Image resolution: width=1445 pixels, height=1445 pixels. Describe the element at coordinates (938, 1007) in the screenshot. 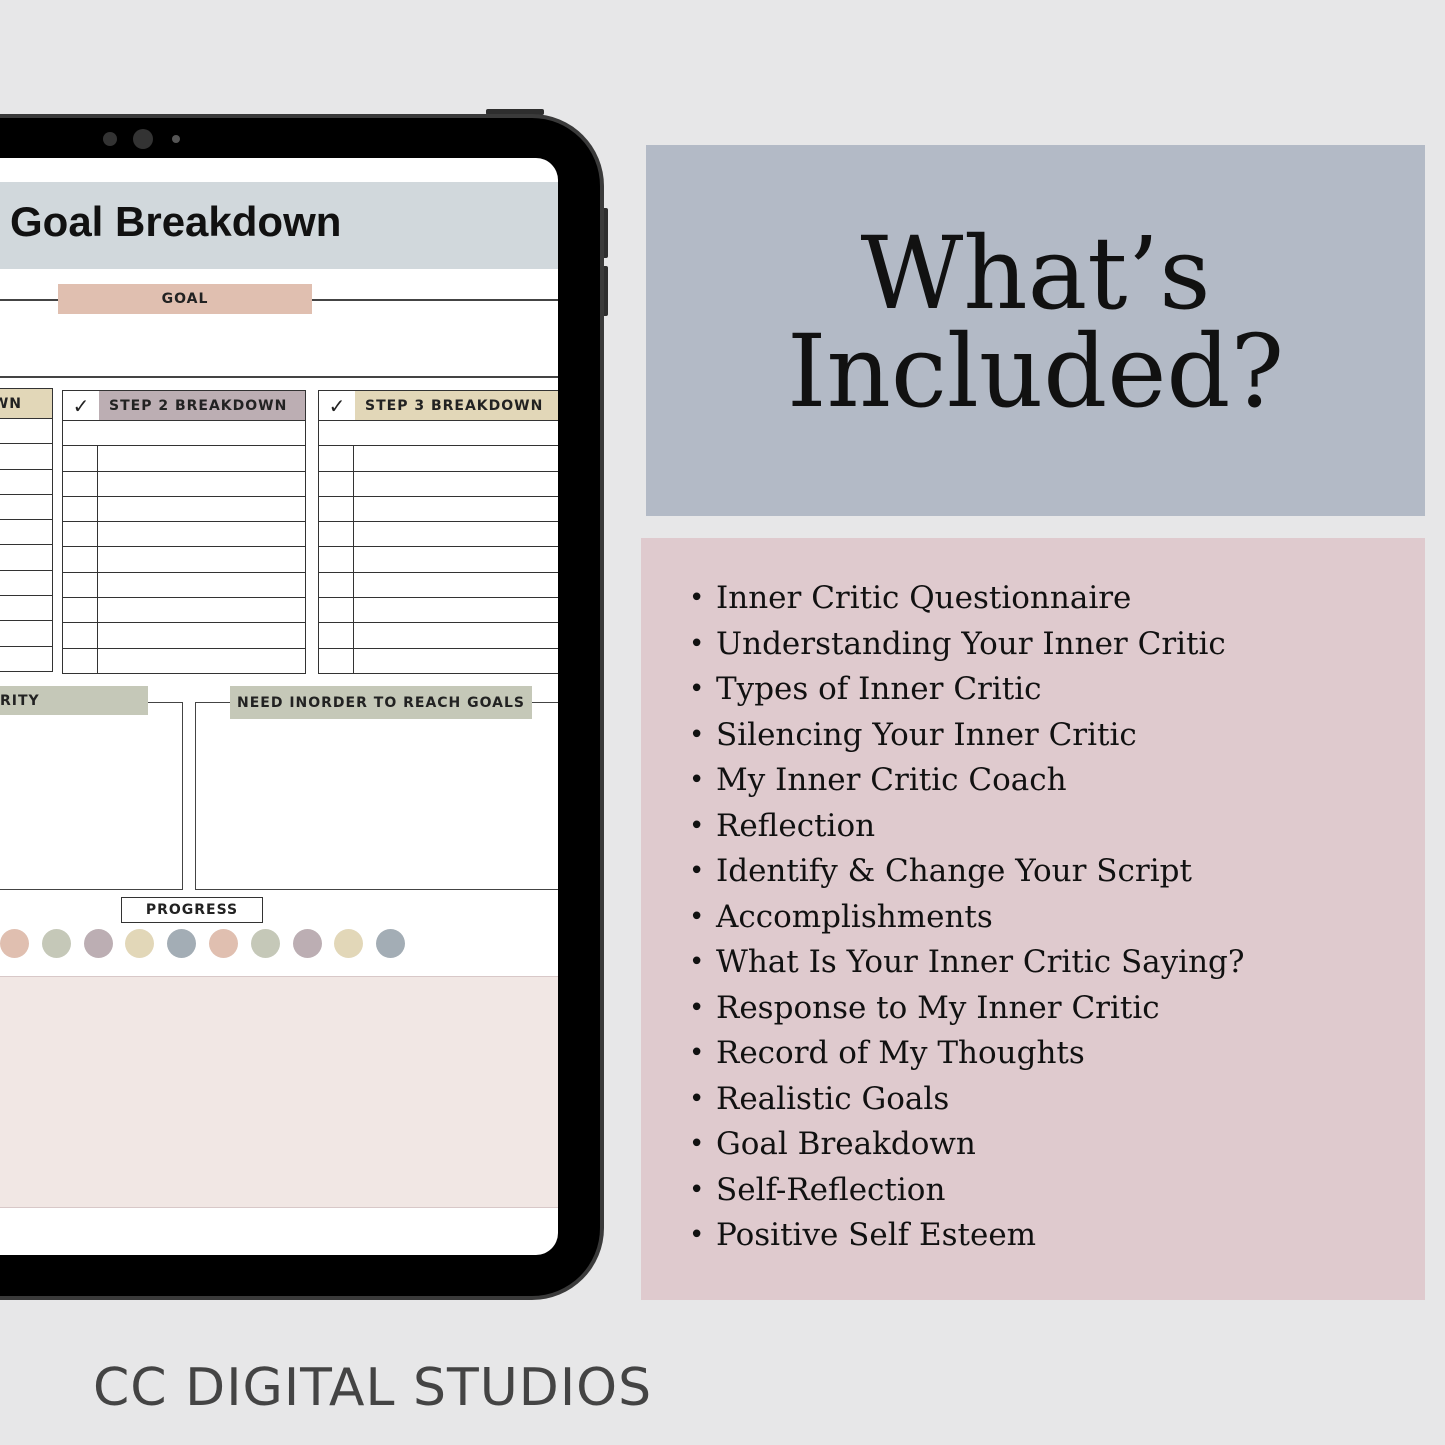

I see `list-item-text: Response to My Inner Critic` at that location.